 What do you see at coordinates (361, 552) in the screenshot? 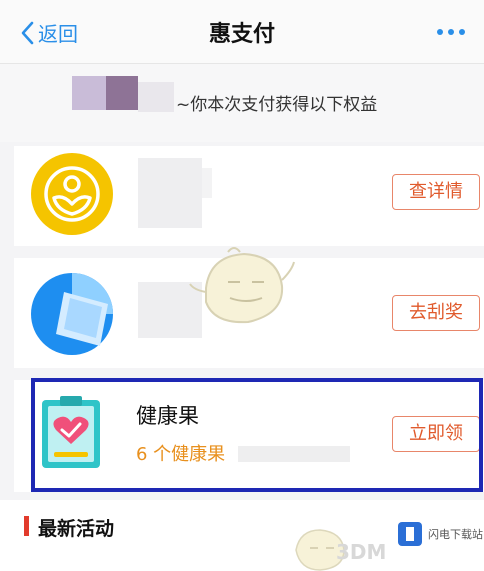
I see `watermark-text: 3DM` at bounding box center [361, 552].